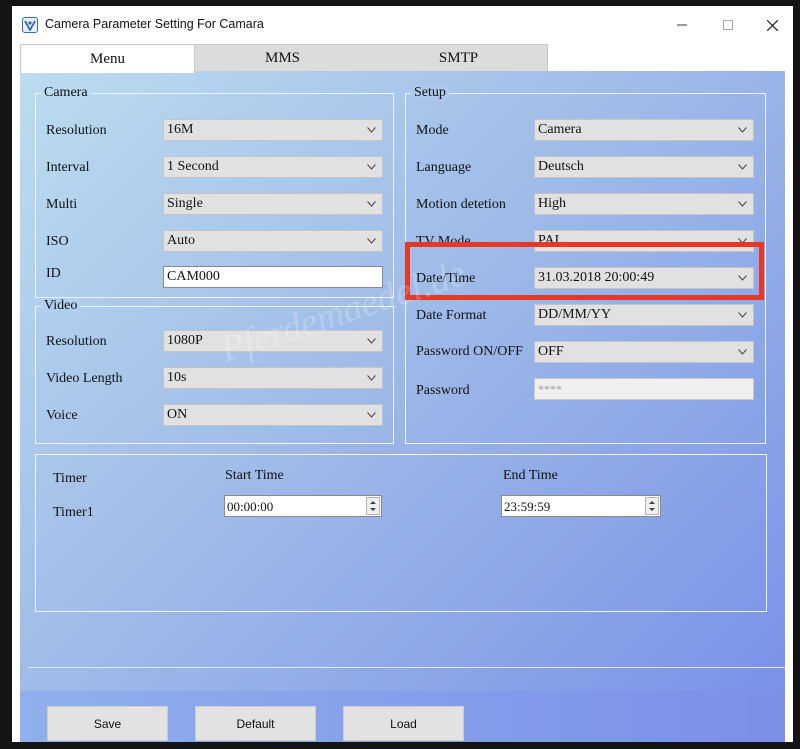 This screenshot has height=749, width=800. What do you see at coordinates (255, 723) in the screenshot?
I see `default-button: Default` at bounding box center [255, 723].